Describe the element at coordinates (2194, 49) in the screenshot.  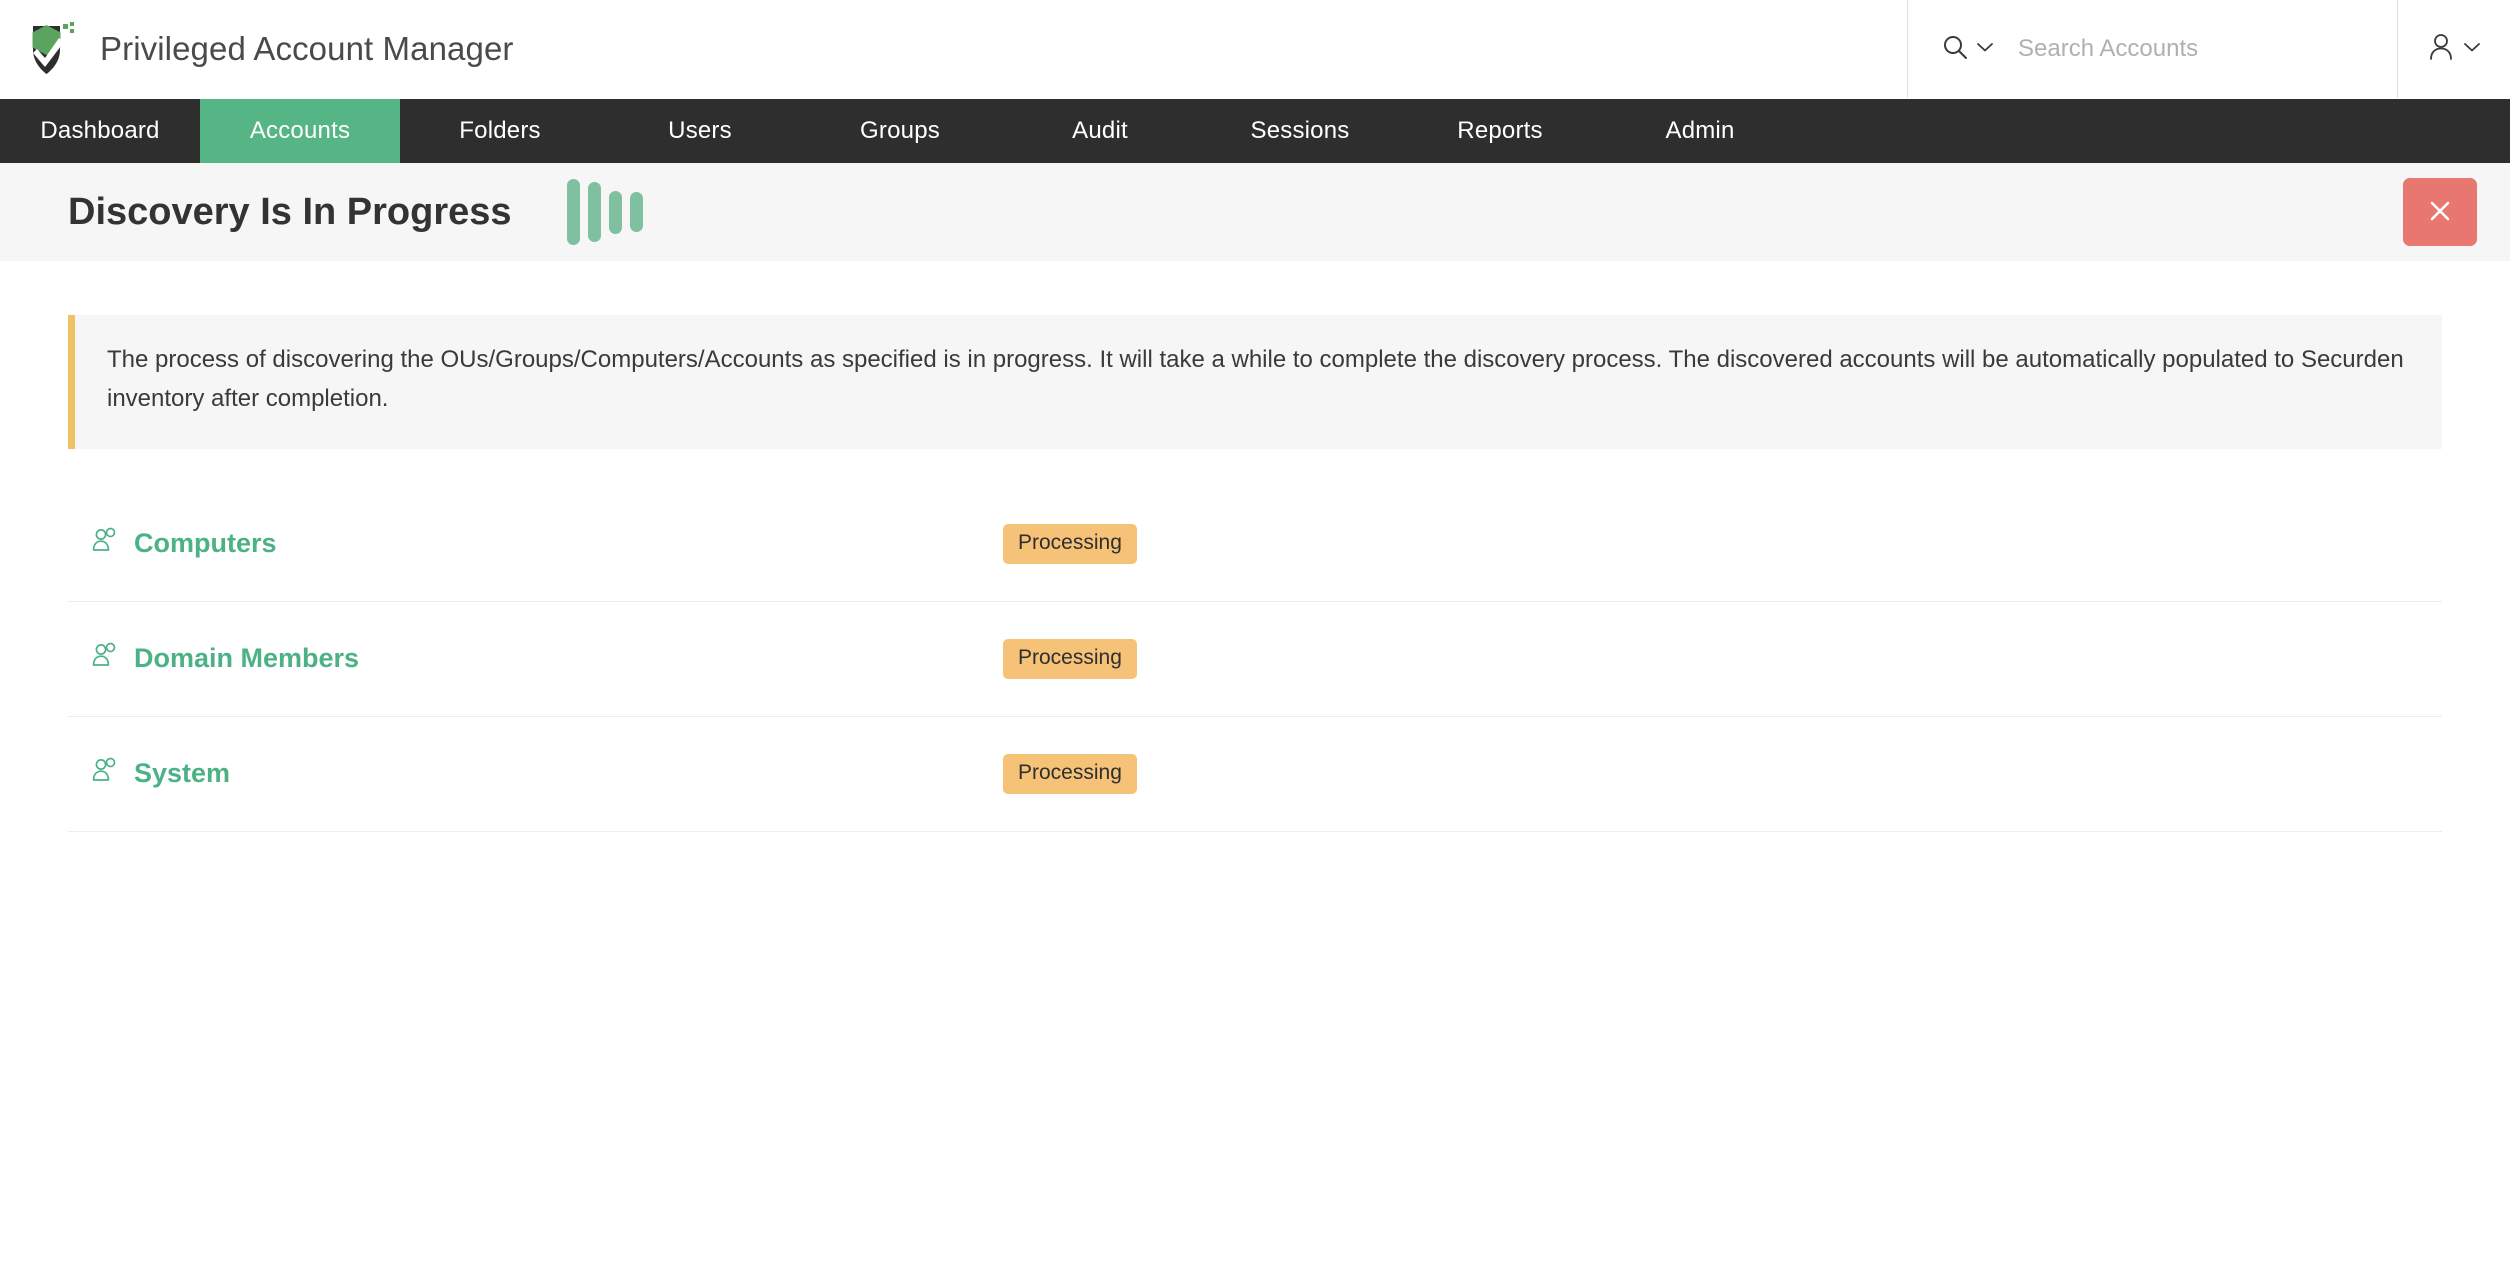
I see `search-input` at that location.